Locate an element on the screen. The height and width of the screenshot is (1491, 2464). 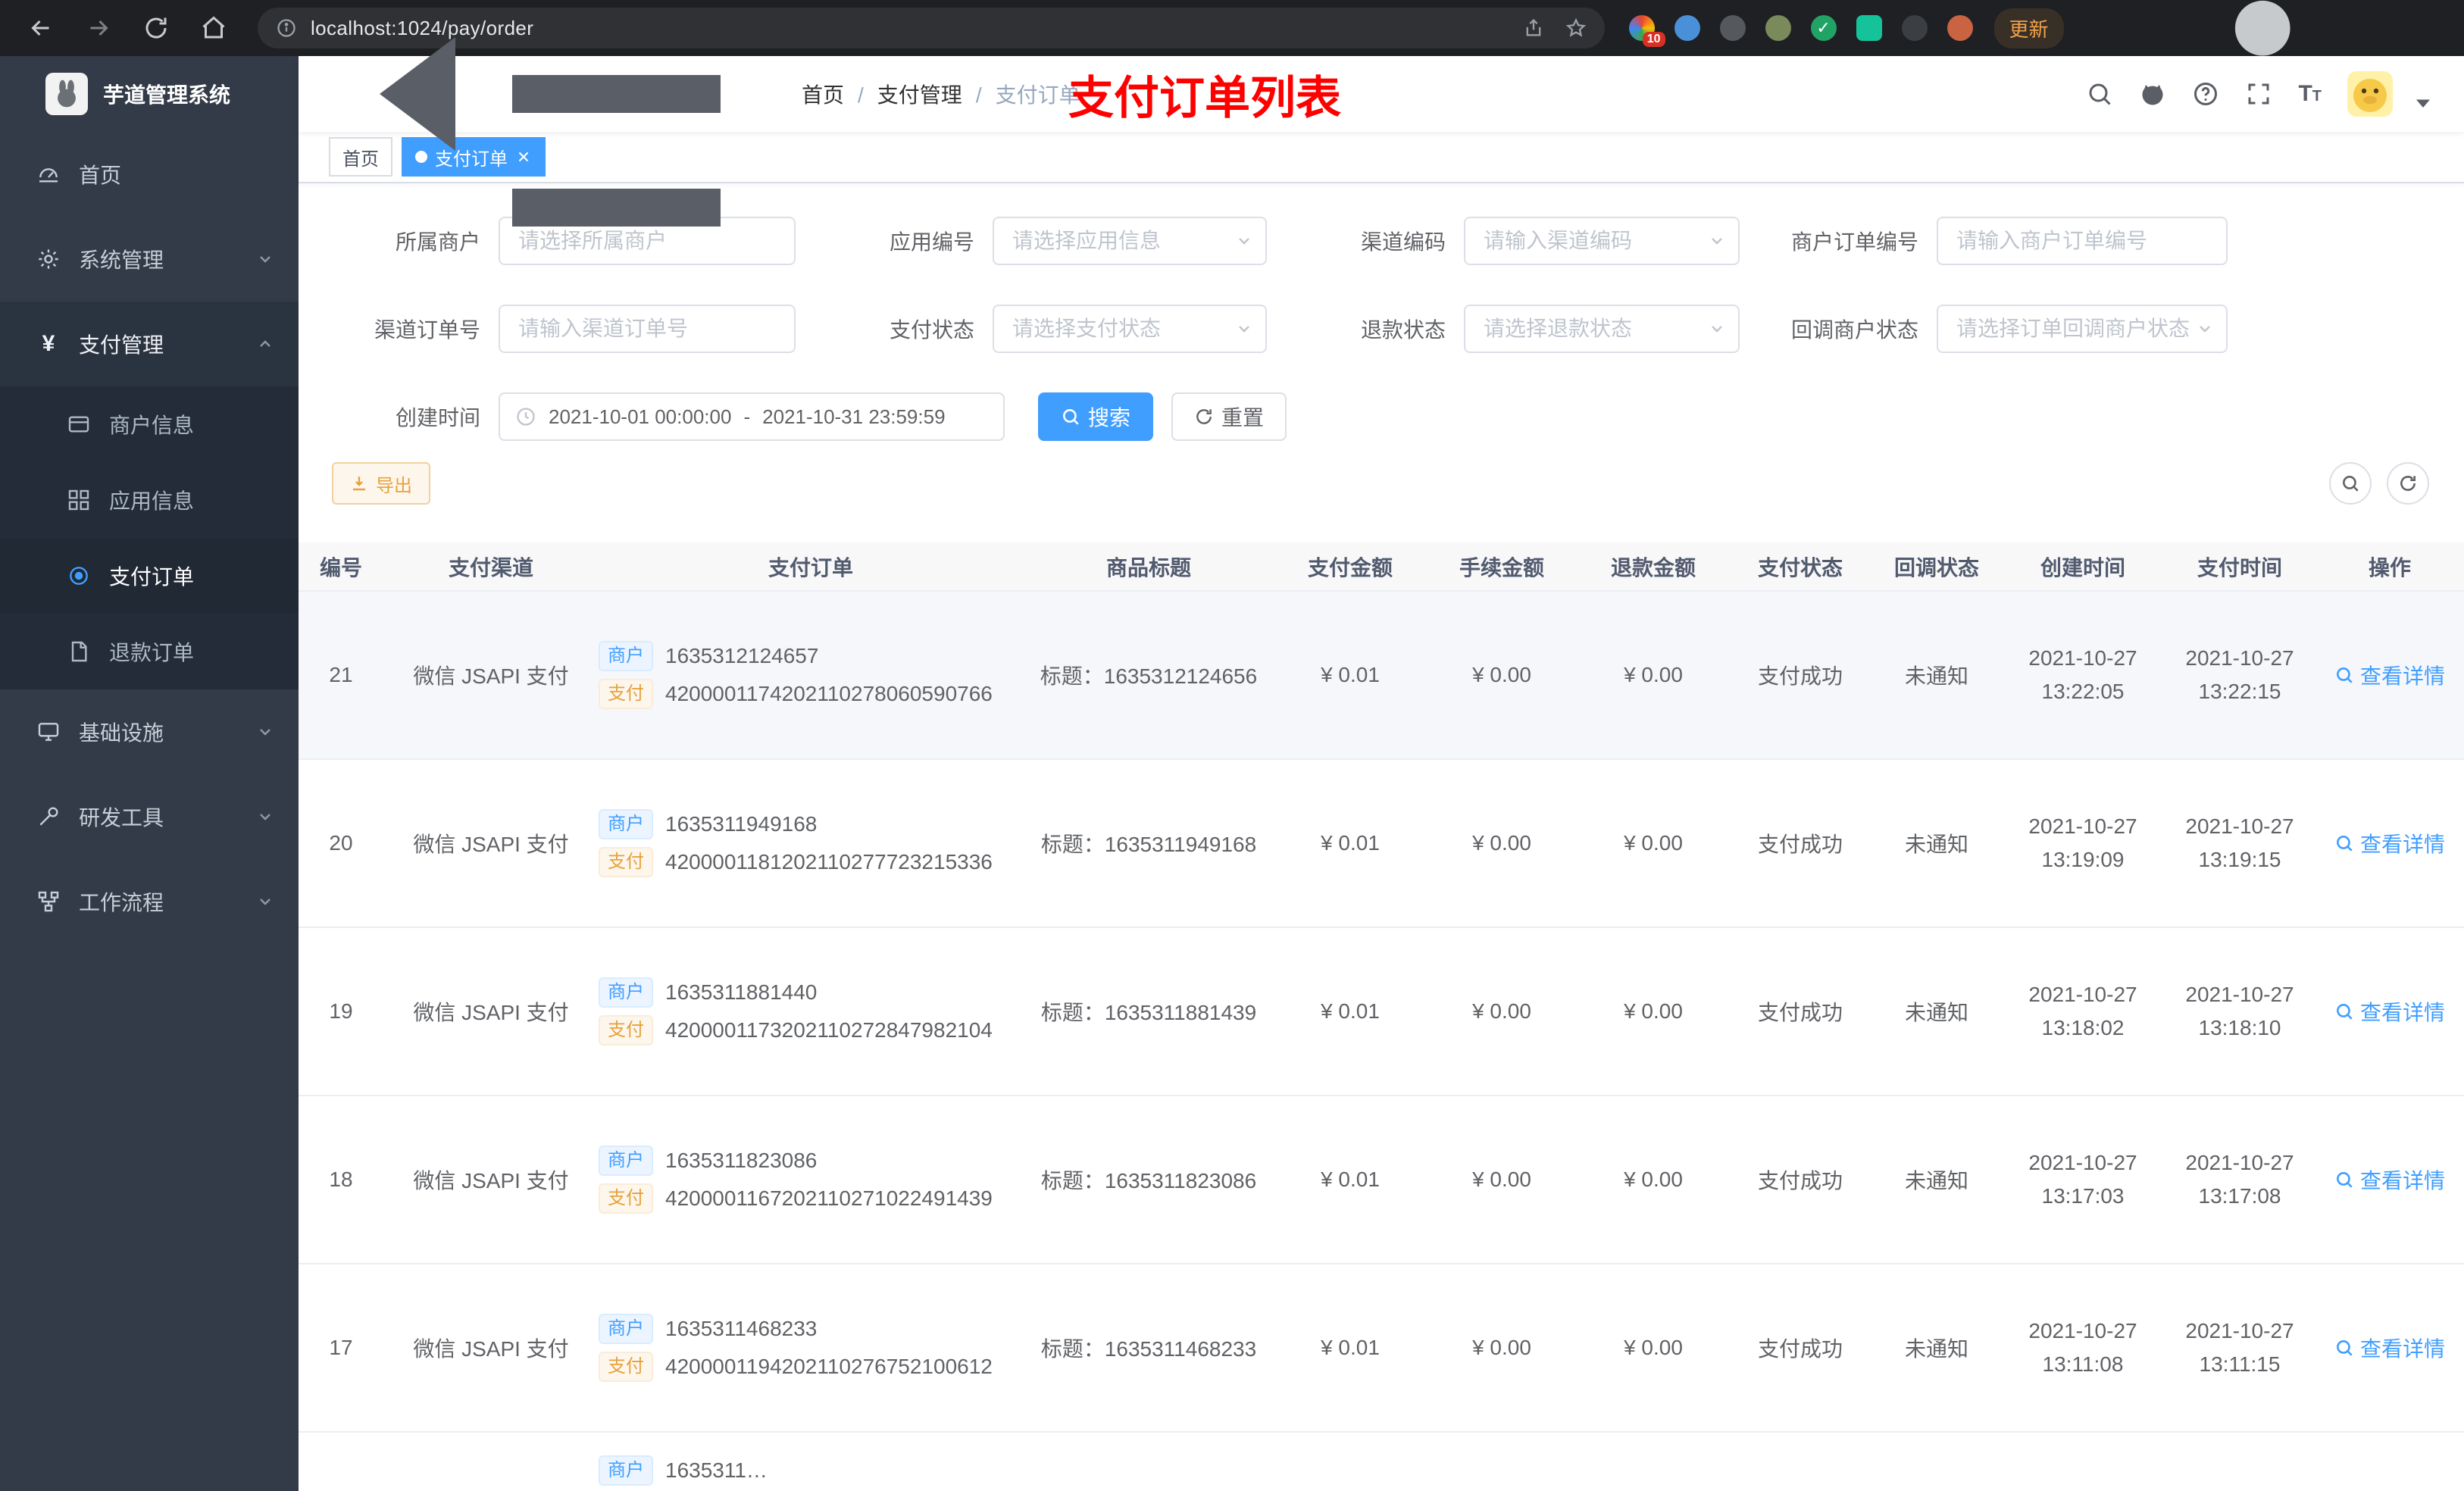
font-size-icon: TT is located at coordinates (2310, 94).